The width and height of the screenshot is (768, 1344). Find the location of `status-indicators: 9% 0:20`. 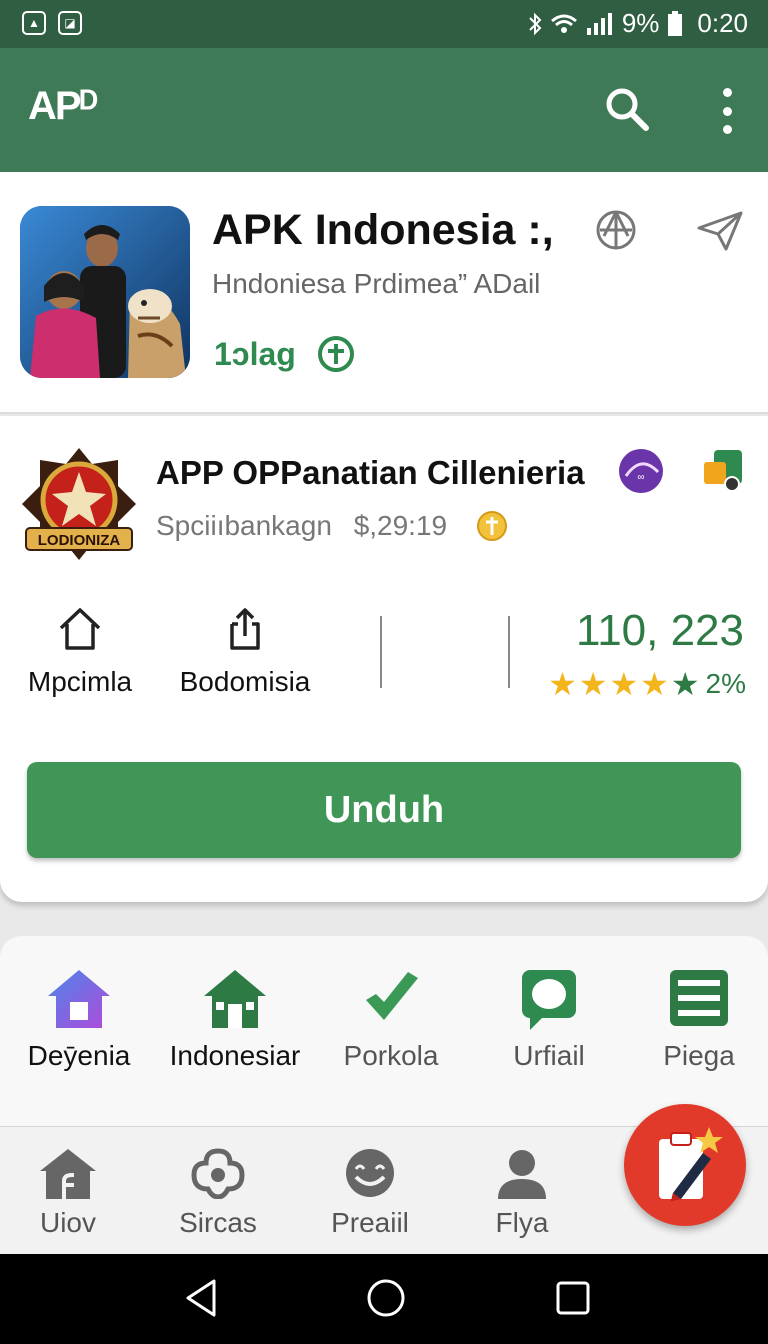

status-indicators: 9% 0:20 is located at coordinates (638, 23).